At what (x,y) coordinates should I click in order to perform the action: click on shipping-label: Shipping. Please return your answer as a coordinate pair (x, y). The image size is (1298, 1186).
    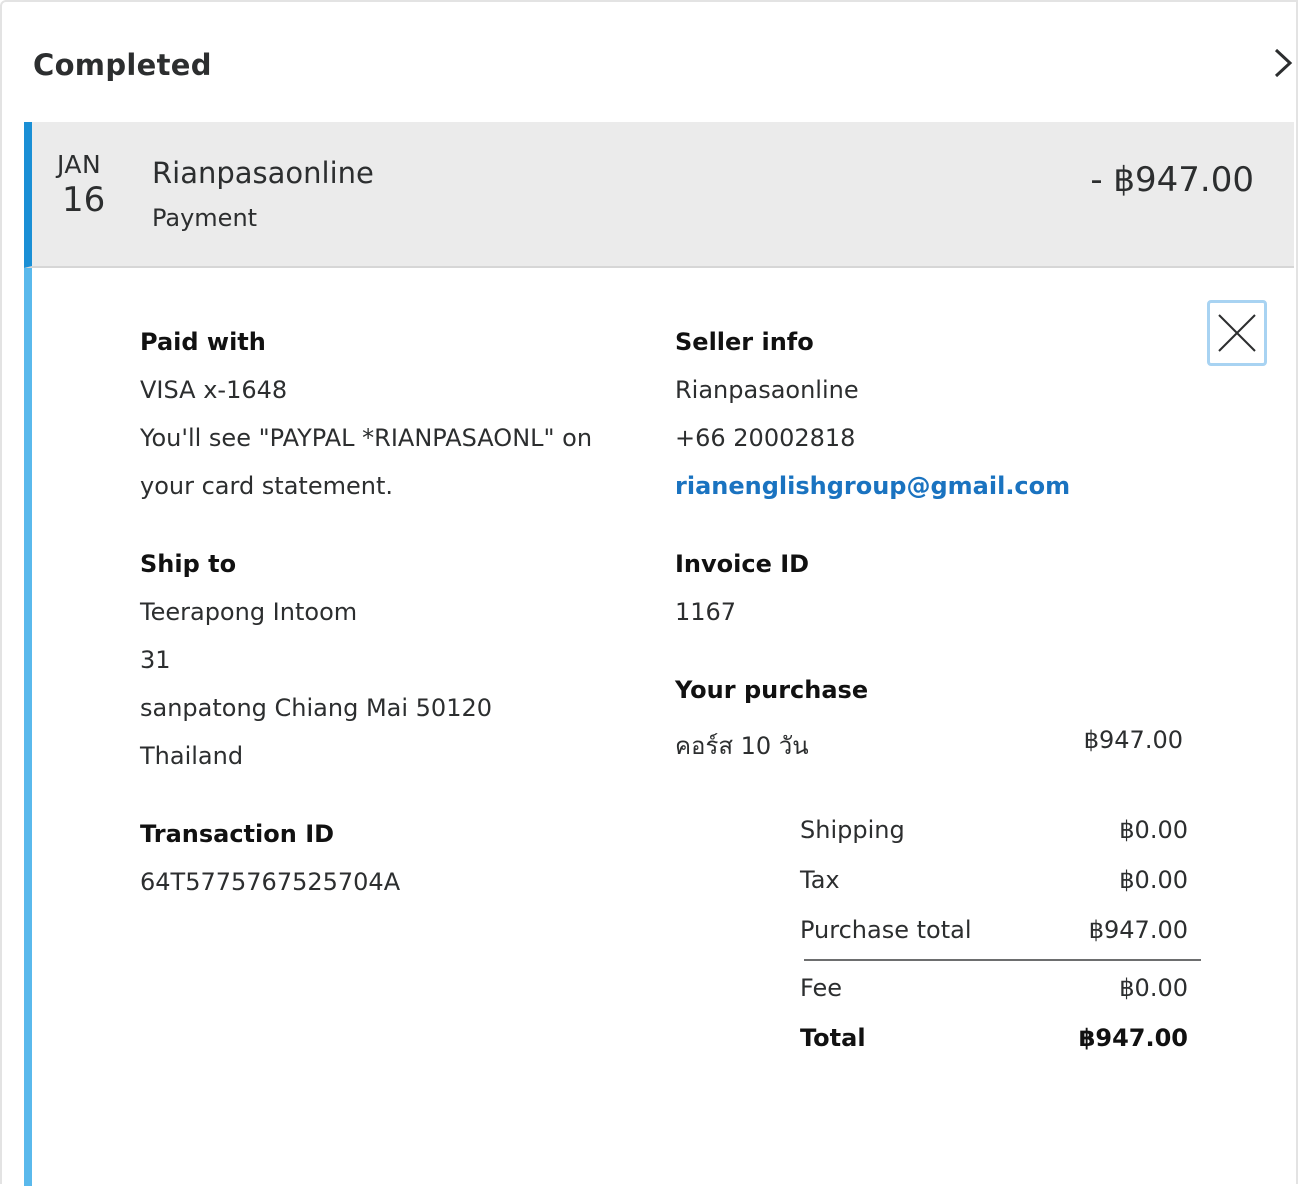
    Looking at the image, I should click on (852, 830).